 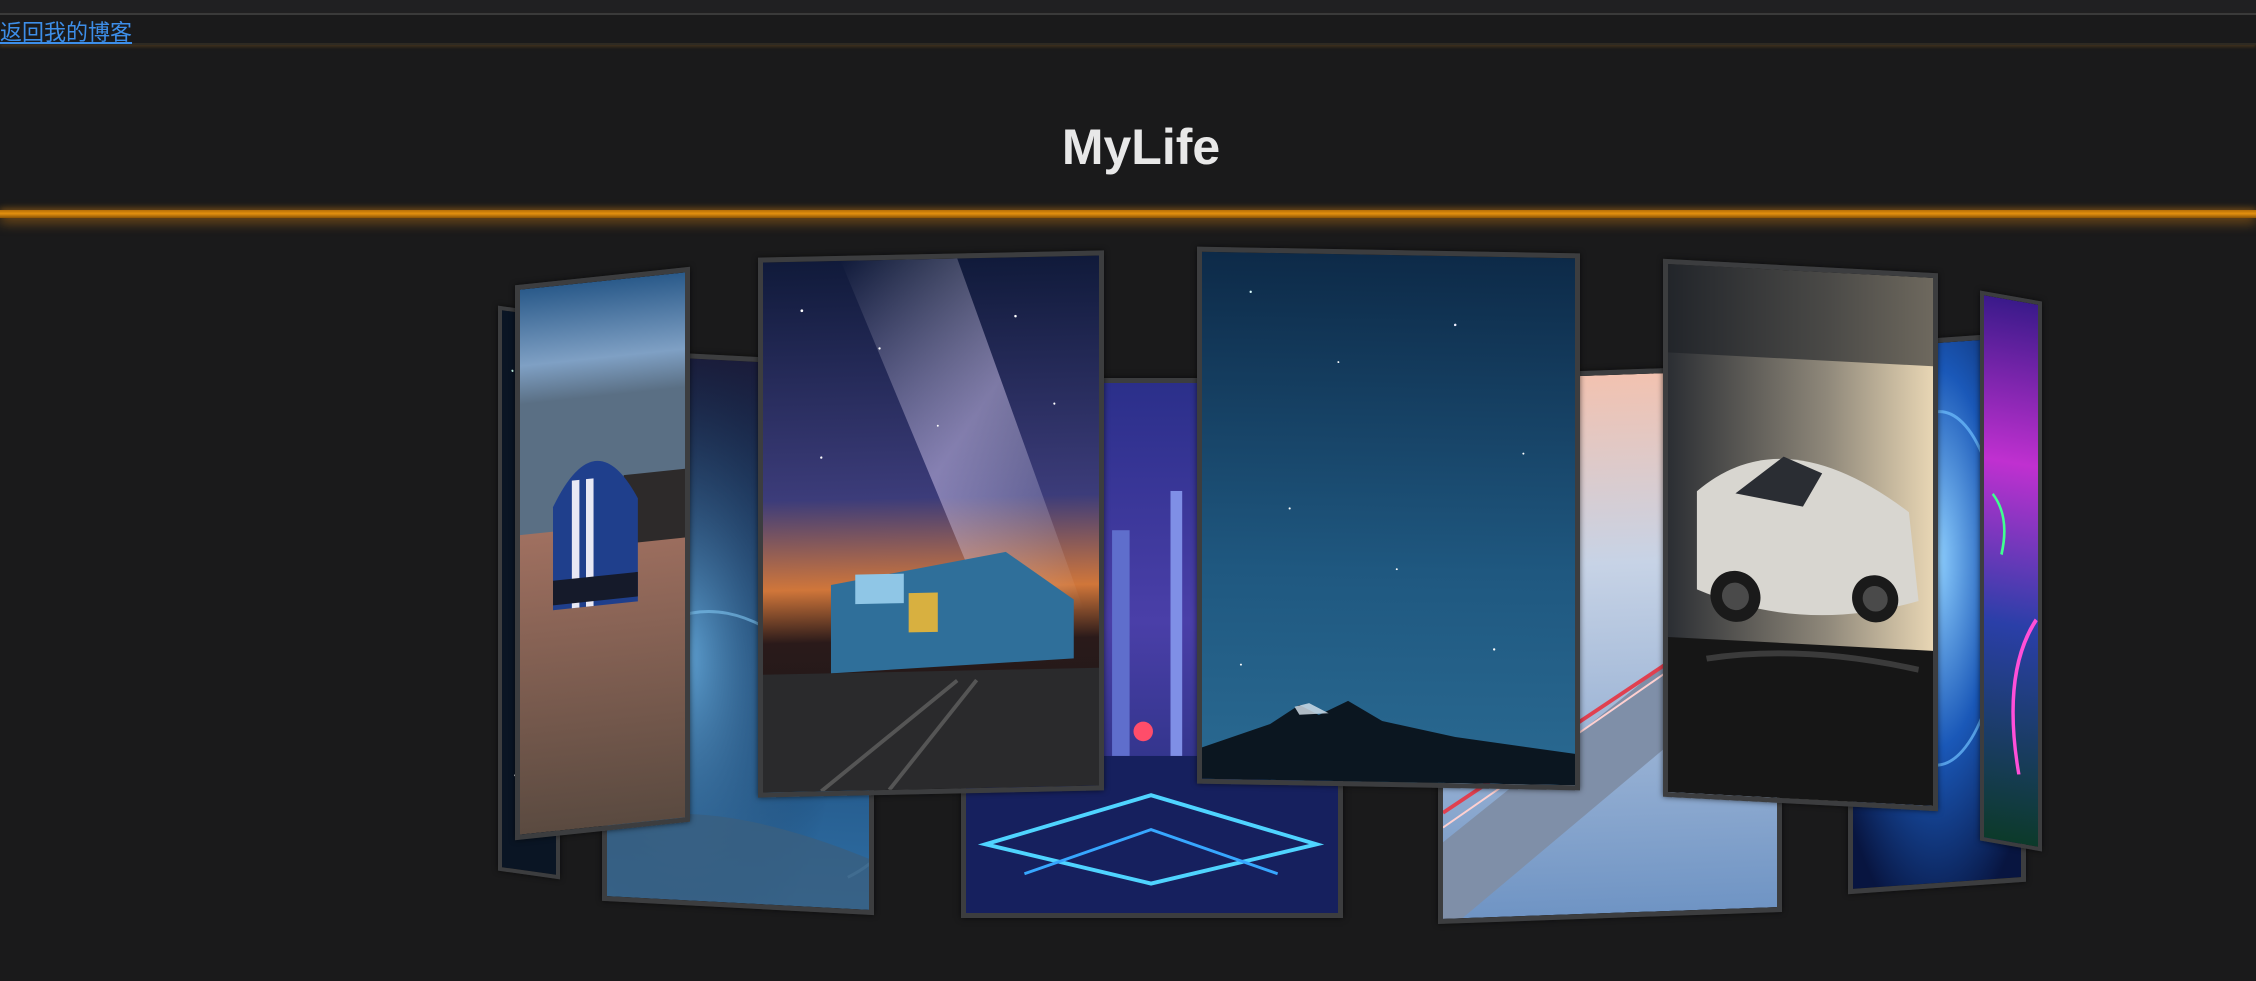 What do you see at coordinates (602, 553) in the screenshot?
I see `photo-blue-mustang-car` at bounding box center [602, 553].